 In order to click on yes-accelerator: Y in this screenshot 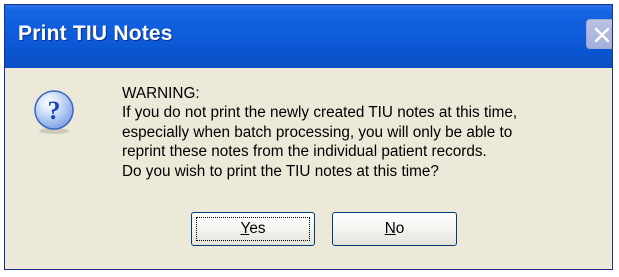, I will do `click(245, 228)`.